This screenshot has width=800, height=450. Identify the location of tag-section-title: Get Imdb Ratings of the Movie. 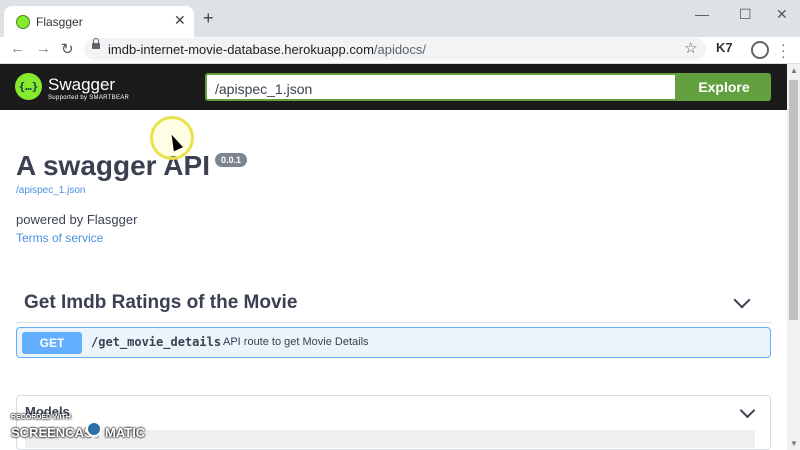
(161, 302).